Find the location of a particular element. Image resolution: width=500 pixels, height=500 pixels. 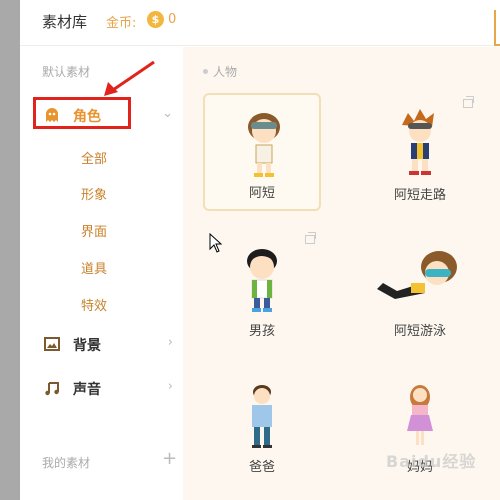

window-control-icon is located at coordinates (497, 28).